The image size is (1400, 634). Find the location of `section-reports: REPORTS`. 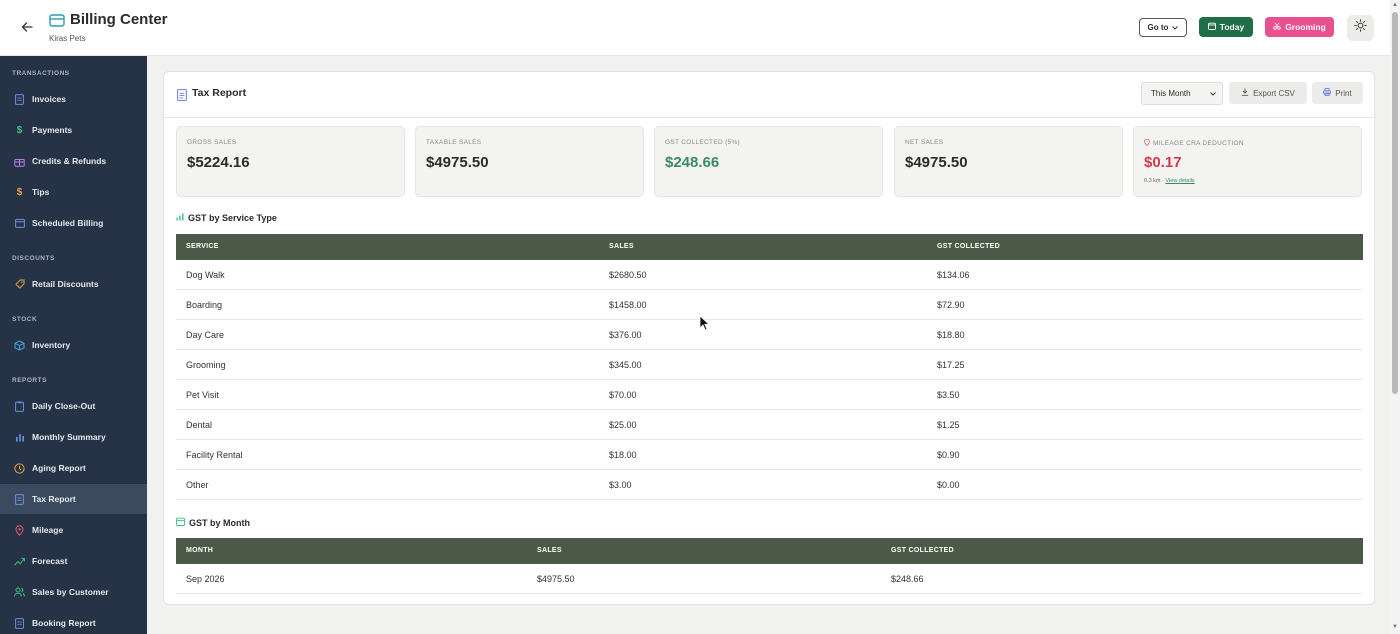

section-reports: REPORTS is located at coordinates (29, 380).